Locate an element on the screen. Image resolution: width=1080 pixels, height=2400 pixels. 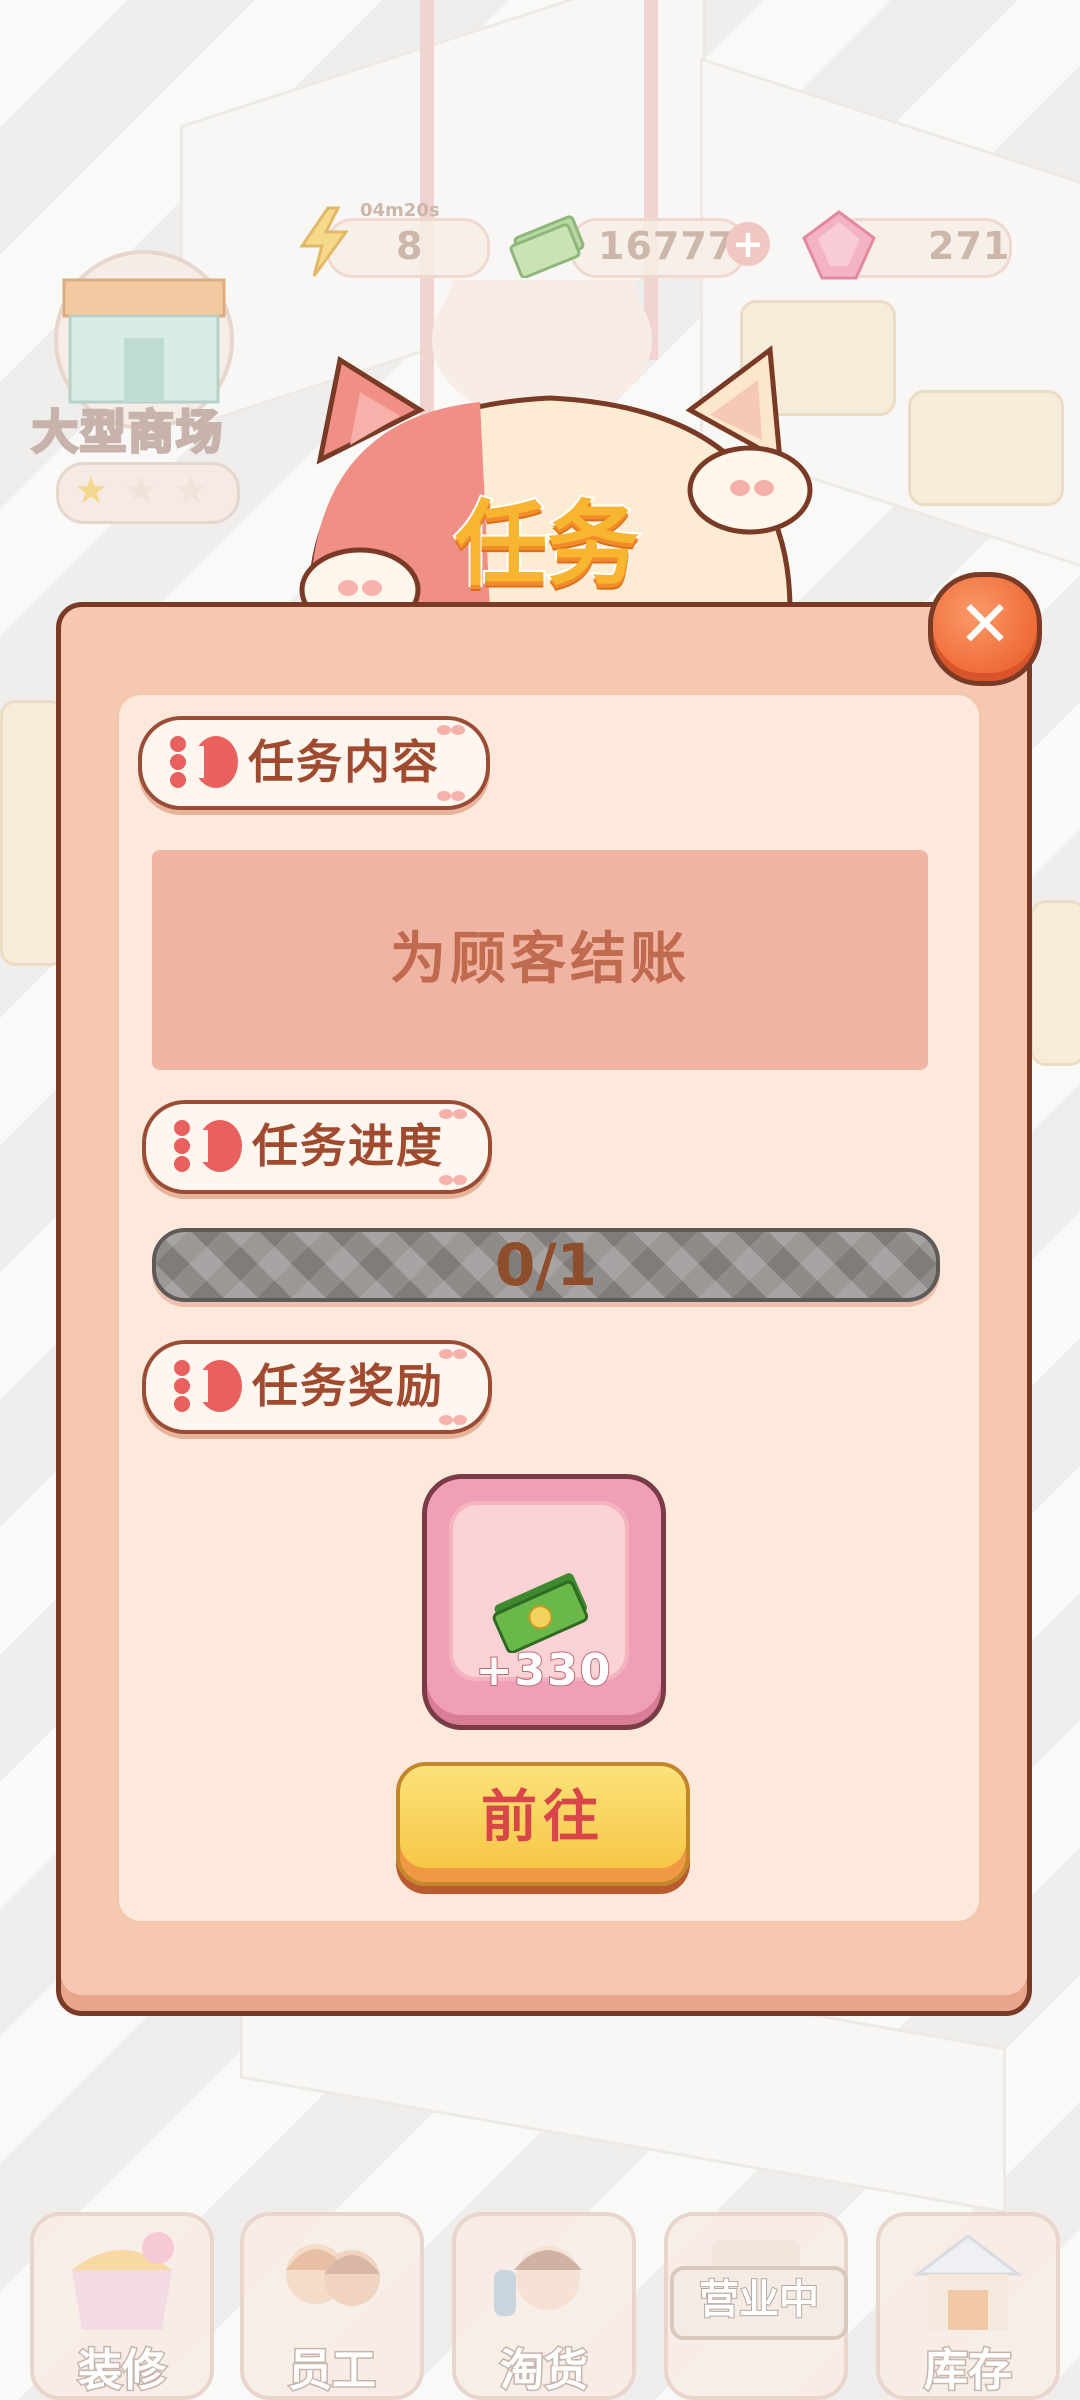
business-status-text: 营业中 is located at coordinates (759, 2300).